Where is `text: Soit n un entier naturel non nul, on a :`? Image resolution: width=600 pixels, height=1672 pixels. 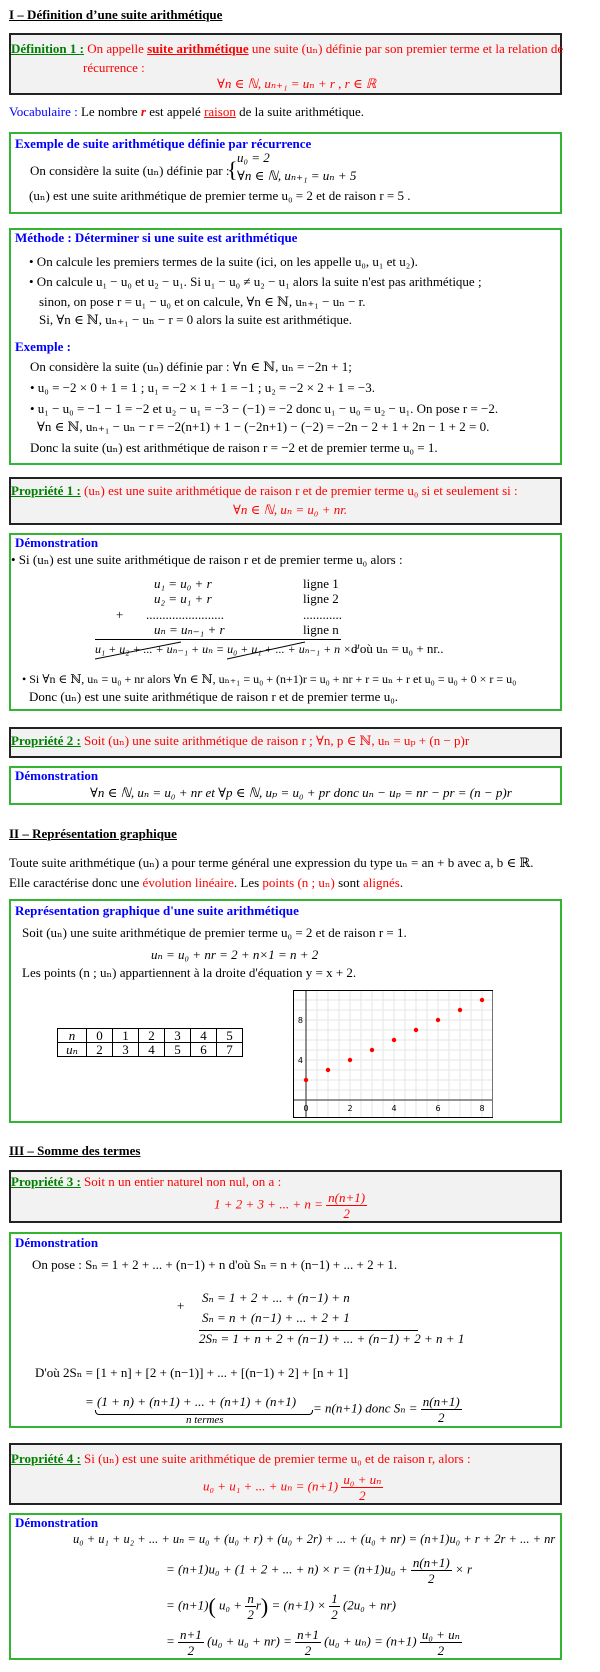
text: Soit n un entier naturel non nul, on a : is located at coordinates (183, 1181).